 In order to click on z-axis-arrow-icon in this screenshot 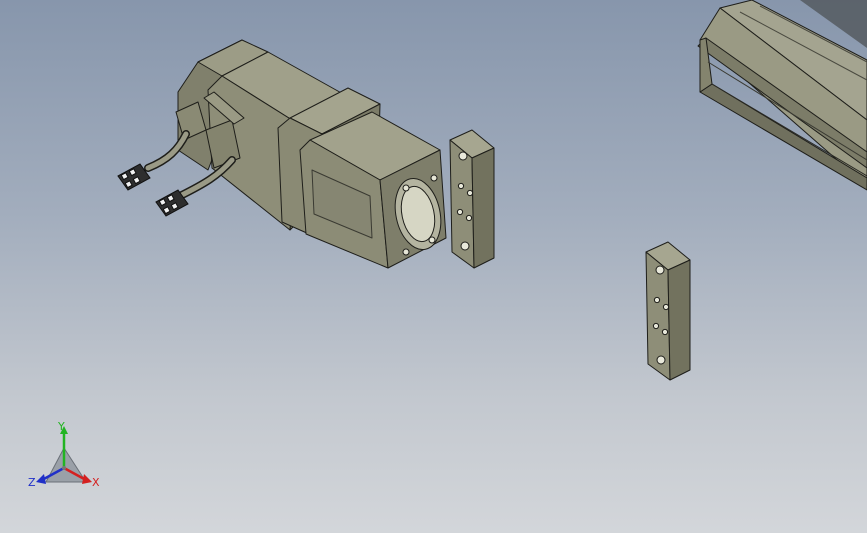, I will do `click(41, 479)`.